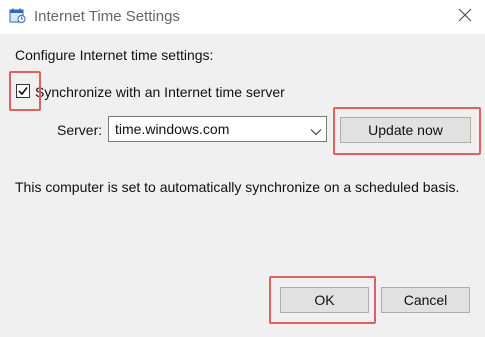 This screenshot has height=337, width=485. What do you see at coordinates (17, 15) in the screenshot?
I see `date-time-settings-icon` at bounding box center [17, 15].